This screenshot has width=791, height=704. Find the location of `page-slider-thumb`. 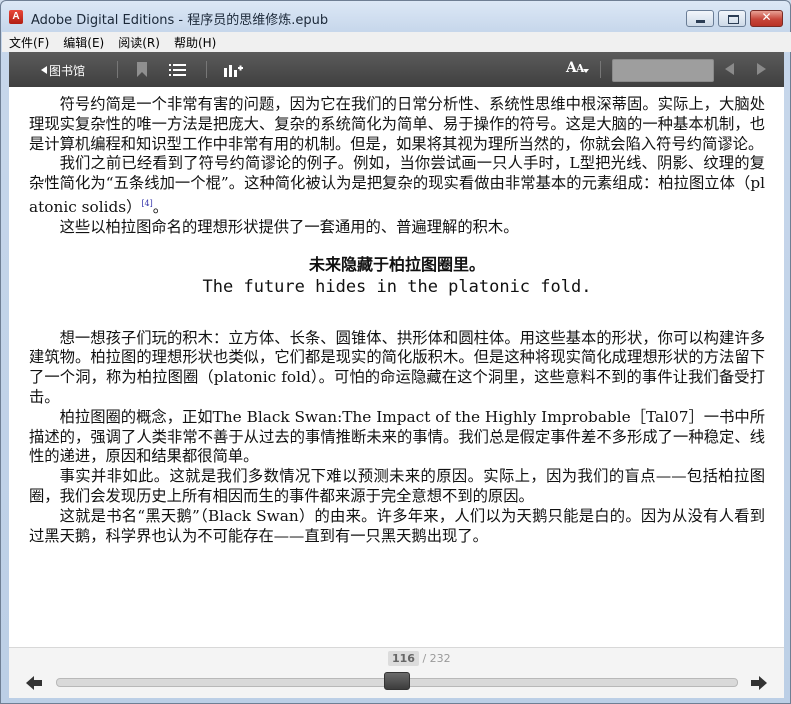

page-slider-thumb is located at coordinates (397, 681).